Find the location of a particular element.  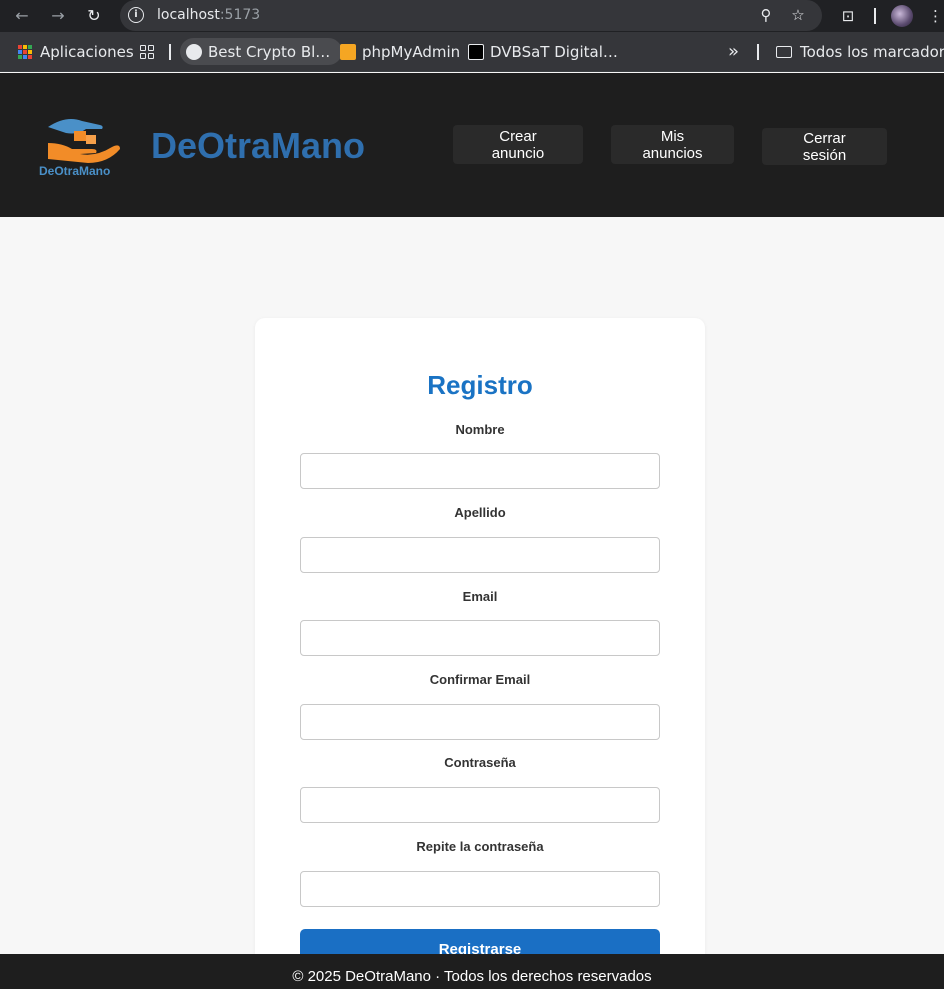

site-info-icon: i is located at coordinates (136, 15).